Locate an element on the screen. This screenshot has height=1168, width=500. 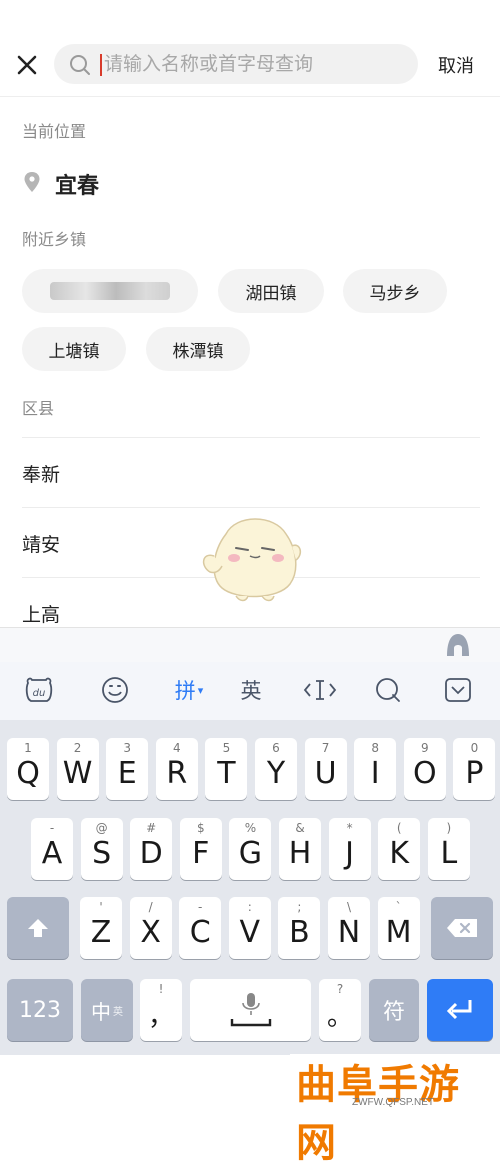
du-emoji-icon: du is located at coordinates (39, 690).